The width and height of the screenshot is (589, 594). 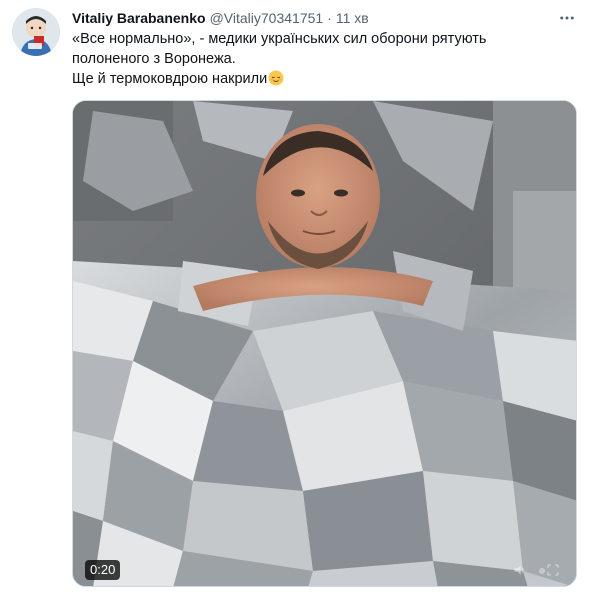 I want to click on author-name: Vitaliy Barabanenko, so click(x=139, y=18).